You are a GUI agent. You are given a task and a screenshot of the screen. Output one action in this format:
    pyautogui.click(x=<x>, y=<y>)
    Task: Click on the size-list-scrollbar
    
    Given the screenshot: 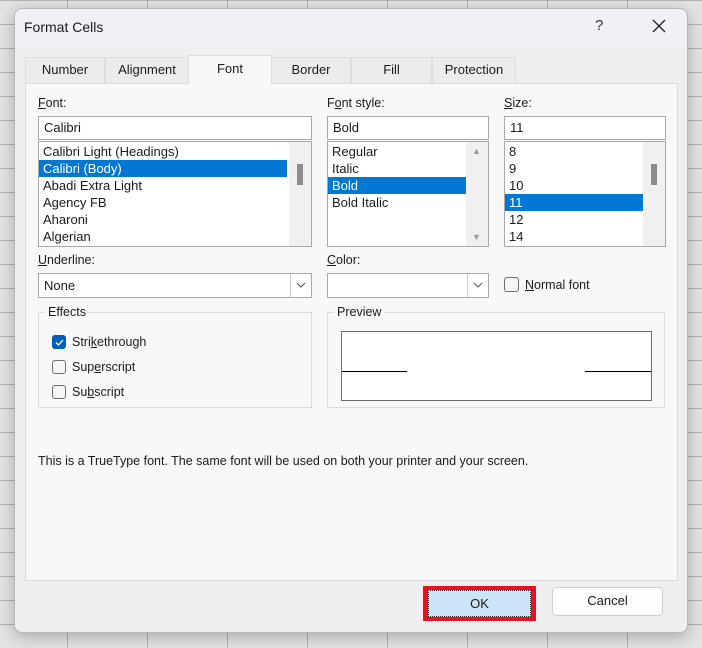 What is the action you would take?
    pyautogui.click(x=654, y=194)
    